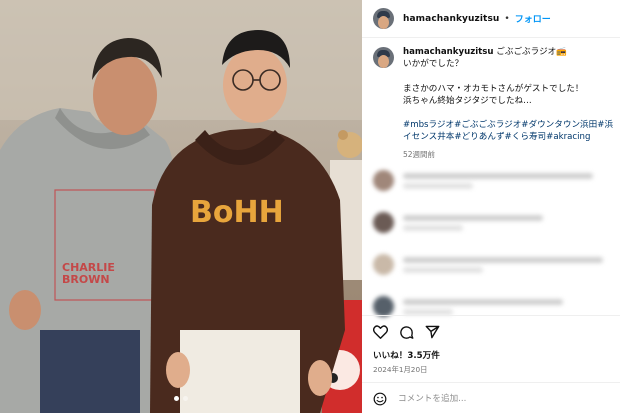 This screenshot has width=620, height=413. What do you see at coordinates (531, 52) in the screenshot?
I see `caption-line-1: ごぶごぶラジオ📻` at bounding box center [531, 52].